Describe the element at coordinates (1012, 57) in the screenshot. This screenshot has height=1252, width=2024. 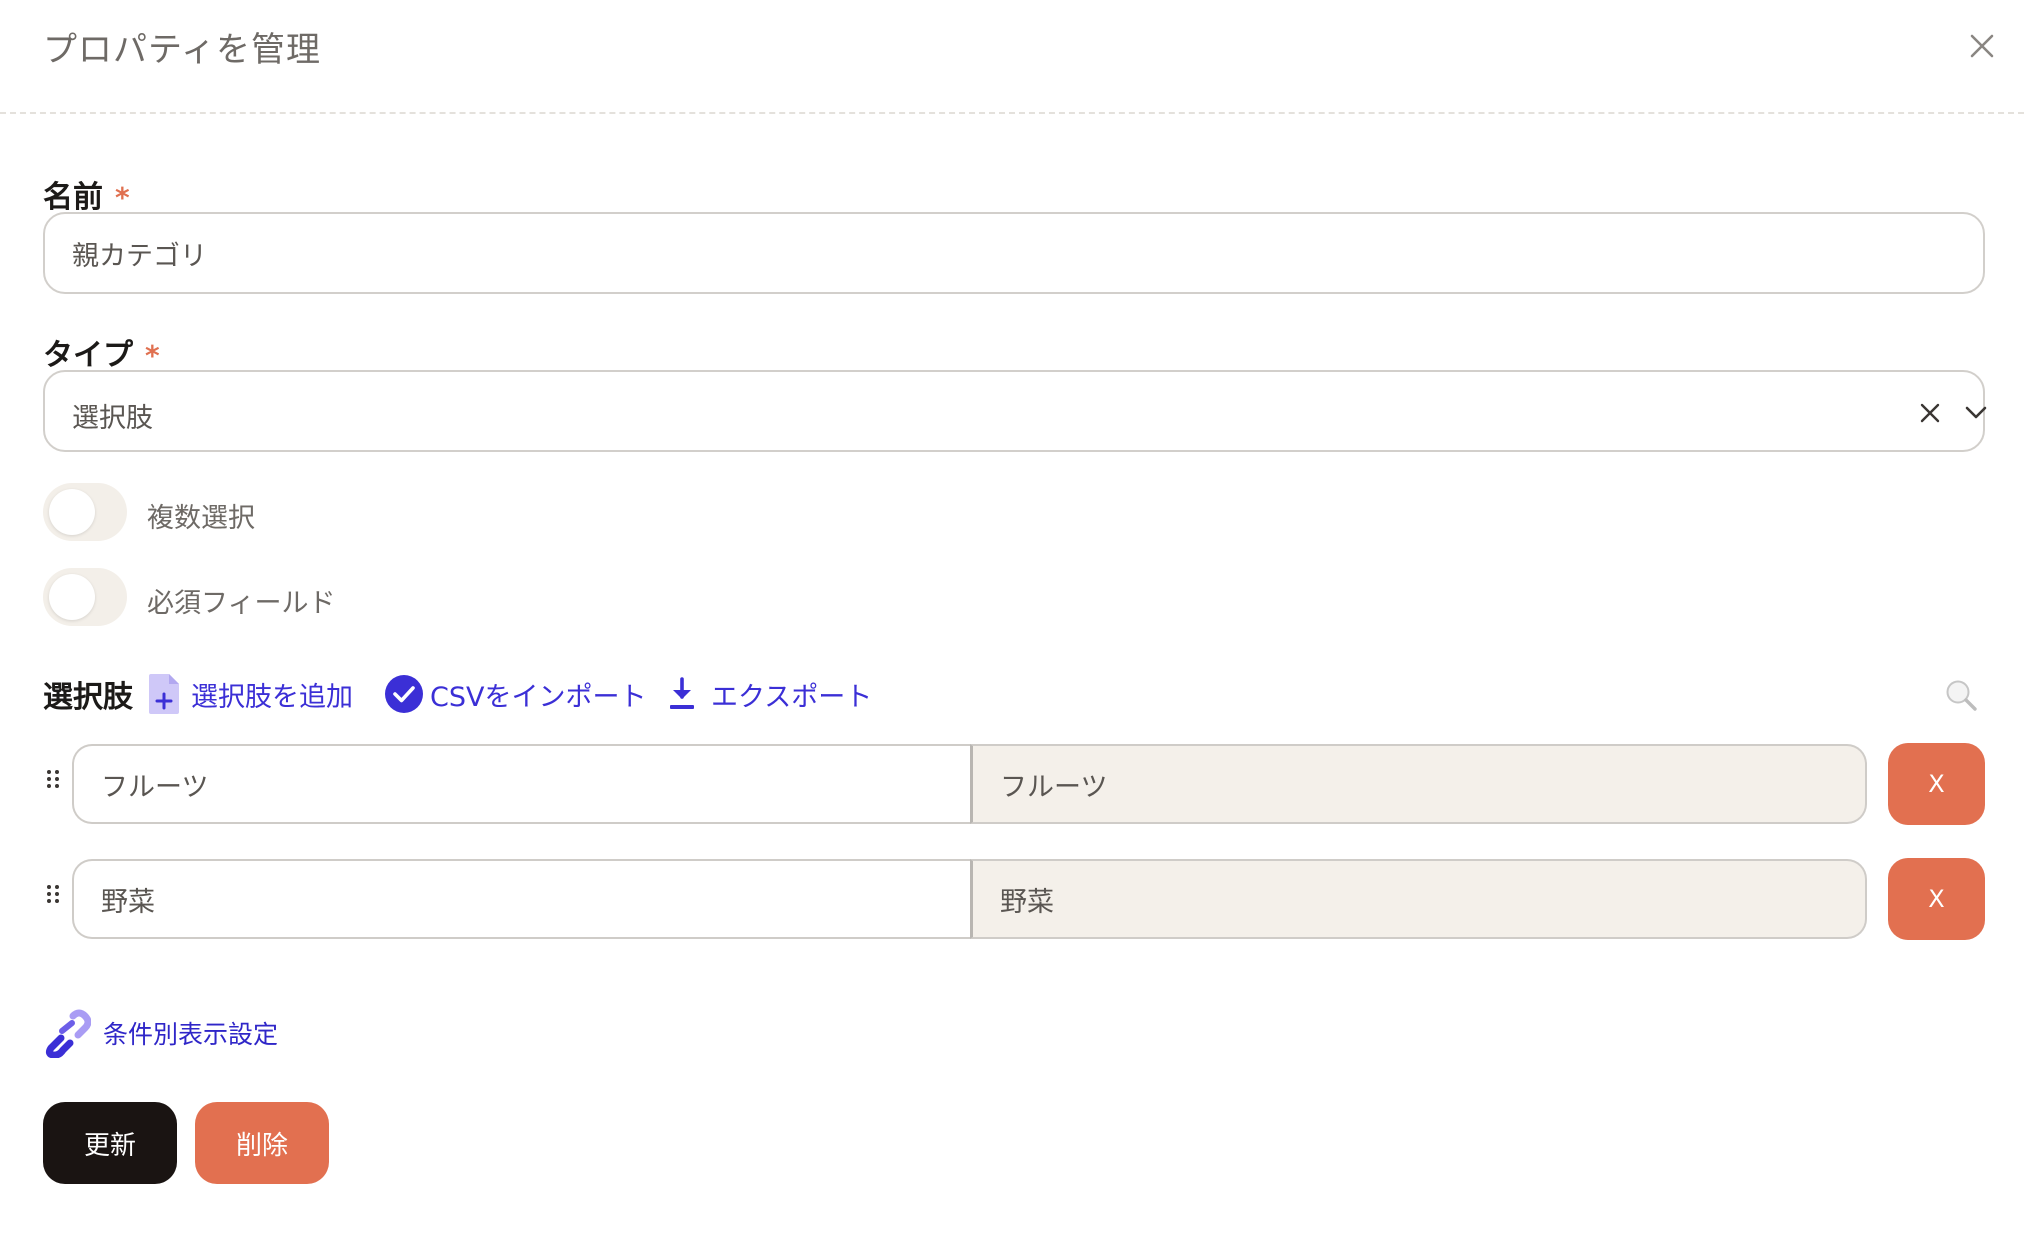
I see `dialog-header: プロパティを管理` at that location.